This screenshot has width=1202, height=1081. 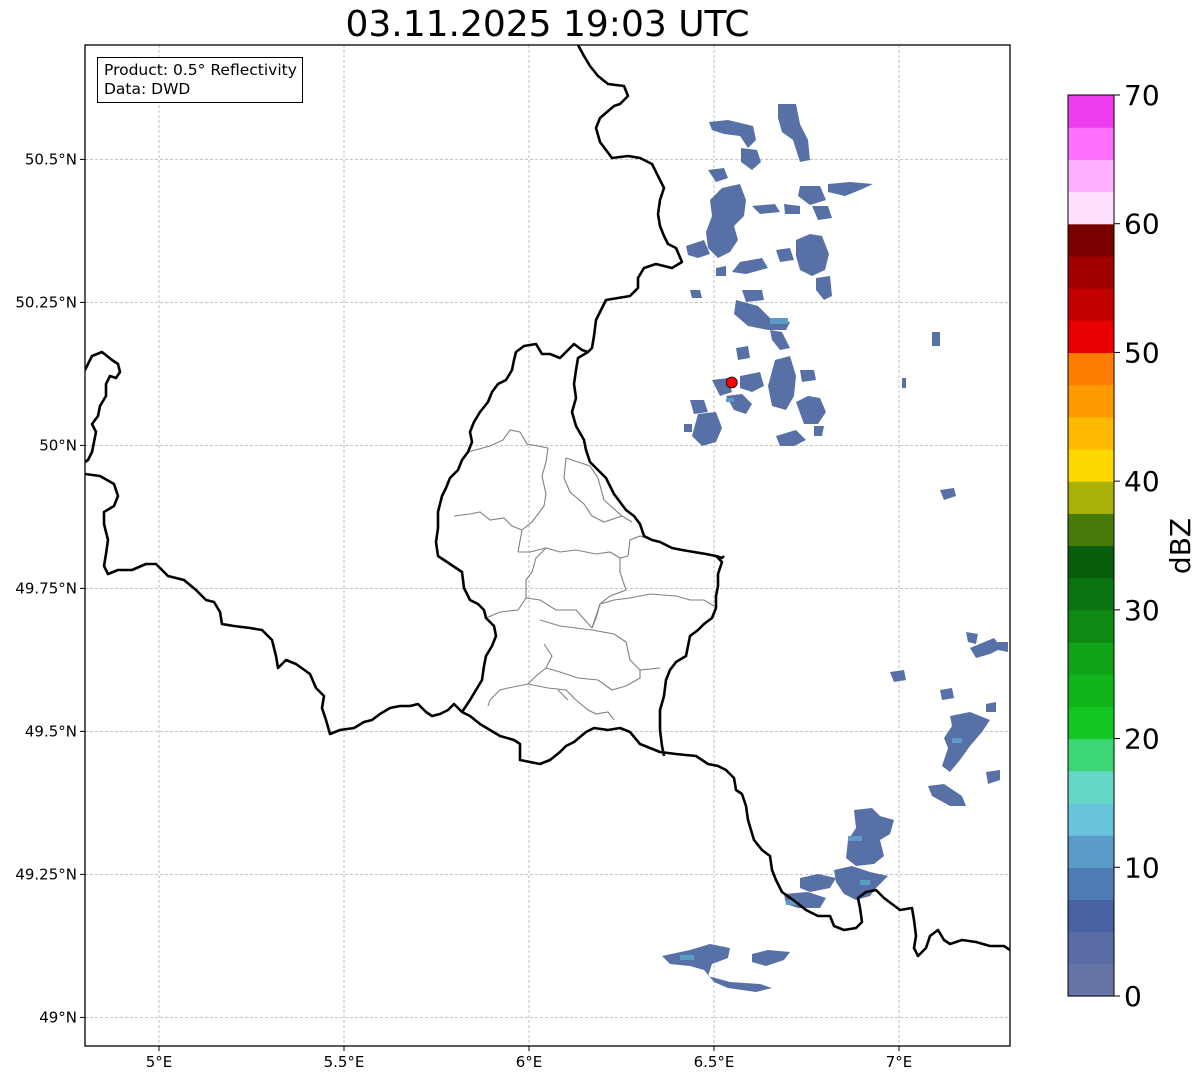 I want to click on colorbar-tick-label: 0, so click(x=1133, y=996).